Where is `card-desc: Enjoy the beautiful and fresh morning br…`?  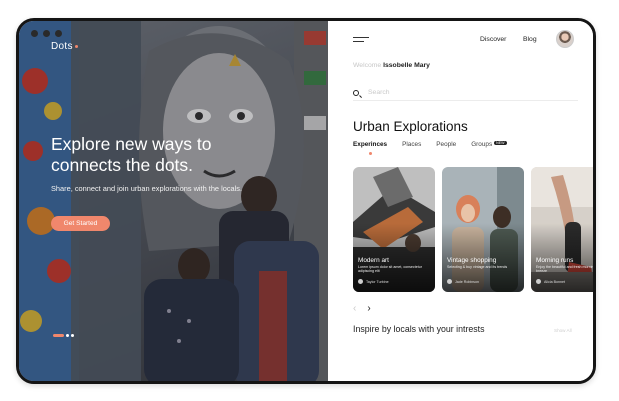
card-desc: Enjoy the beautiful and fresh morning br… is located at coordinates (566, 269).